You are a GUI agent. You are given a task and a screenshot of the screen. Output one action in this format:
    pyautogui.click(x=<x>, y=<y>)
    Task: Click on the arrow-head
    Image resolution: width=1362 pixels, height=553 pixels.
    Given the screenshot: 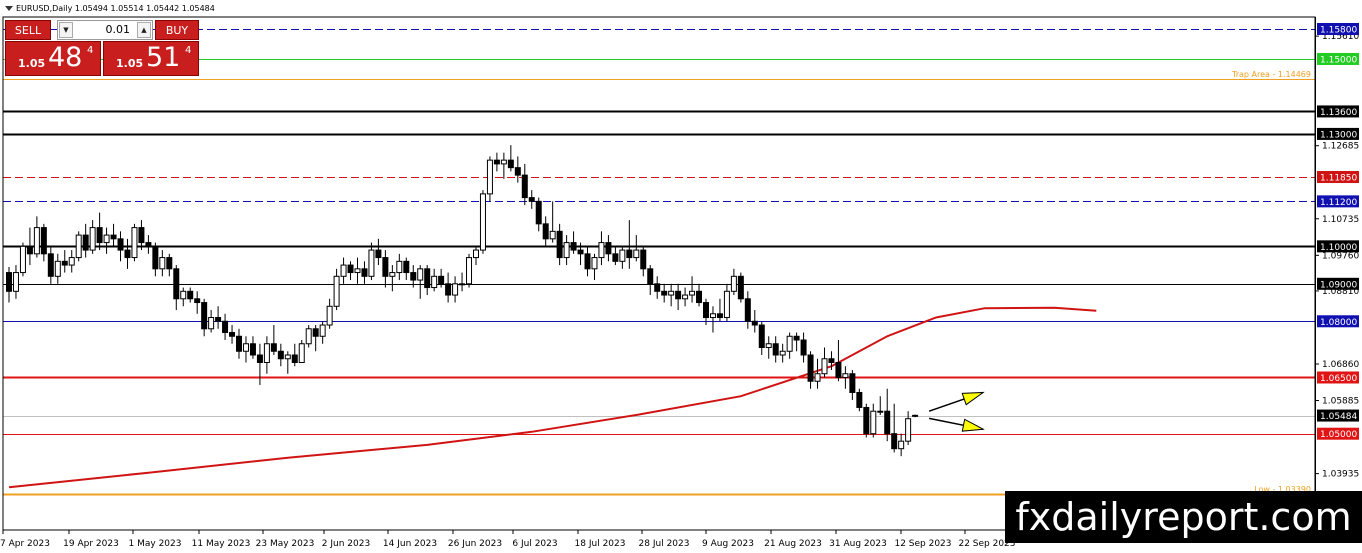 What is the action you would take?
    pyautogui.click(x=973, y=398)
    